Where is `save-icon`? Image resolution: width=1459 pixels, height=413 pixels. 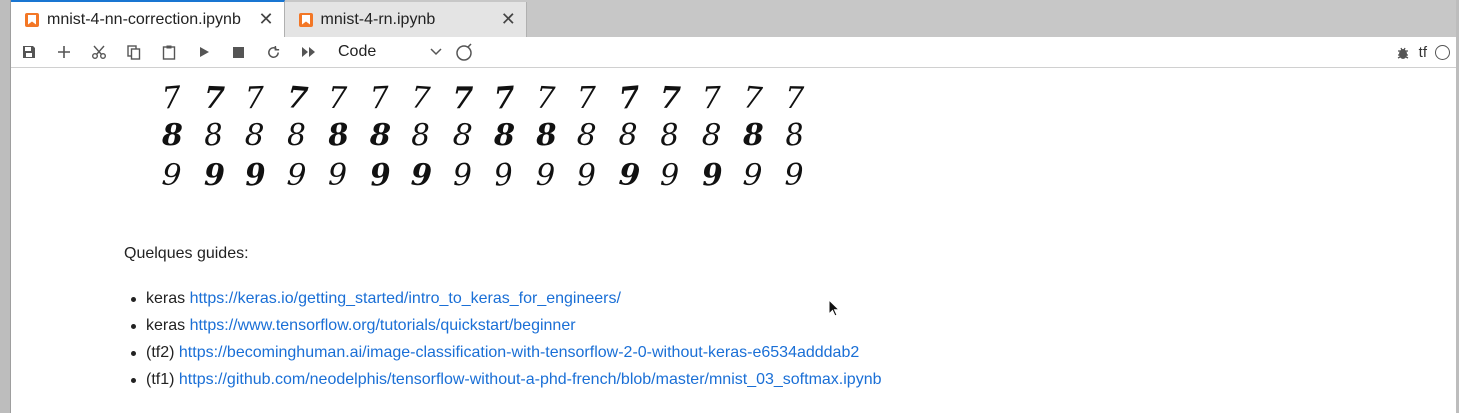 save-icon is located at coordinates (28, 52).